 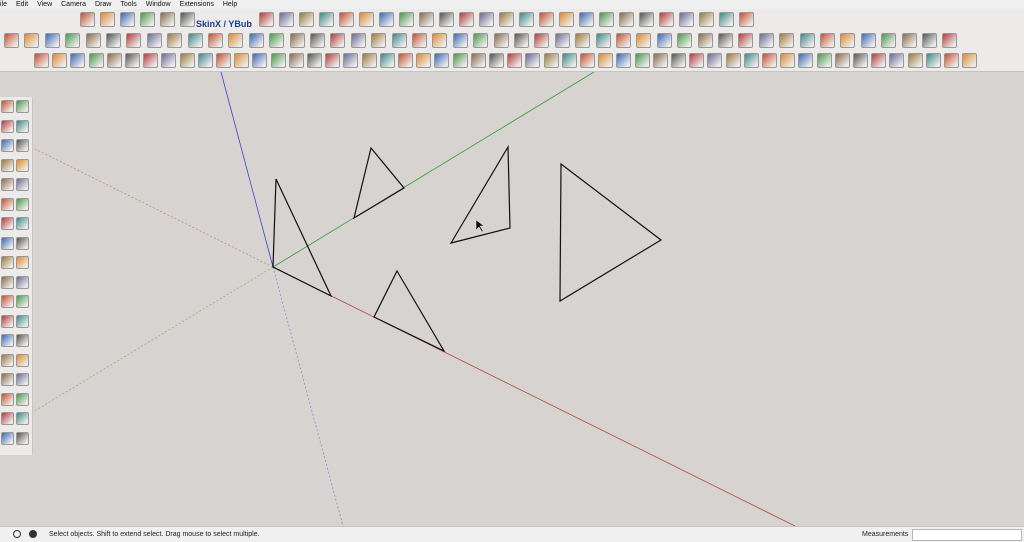 What do you see at coordinates (685, 40) in the screenshot?
I see `iso-view-icon` at bounding box center [685, 40].